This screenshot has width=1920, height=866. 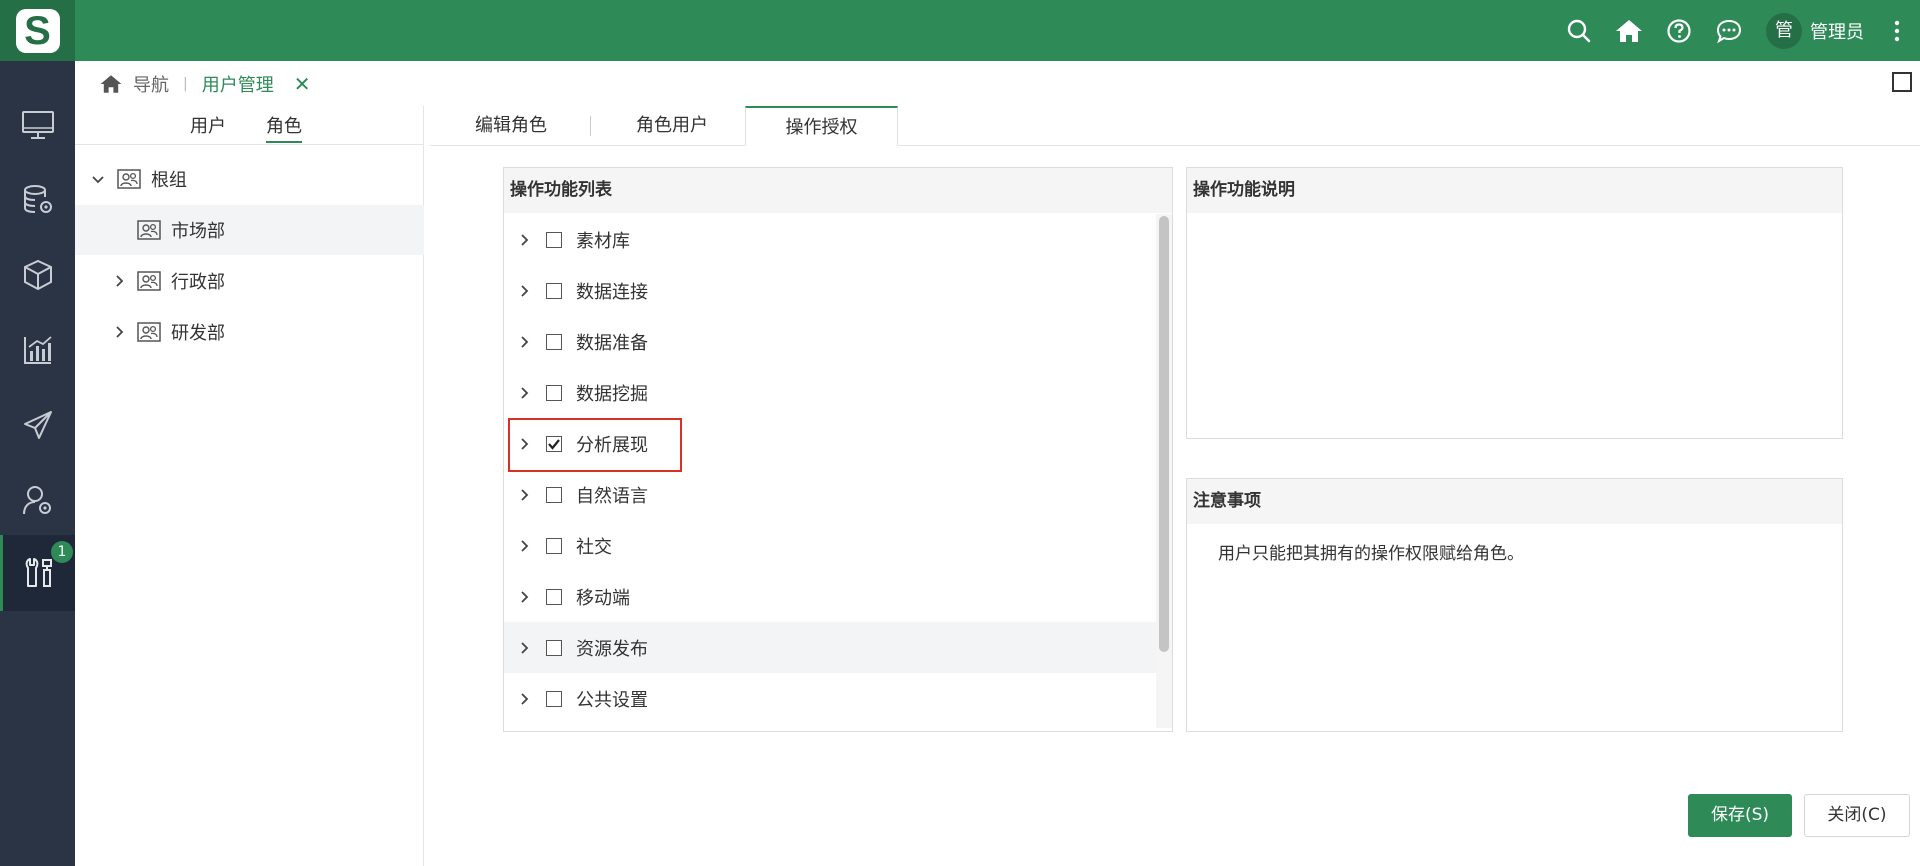 I want to click on nav-user-settings, so click(x=37, y=500).